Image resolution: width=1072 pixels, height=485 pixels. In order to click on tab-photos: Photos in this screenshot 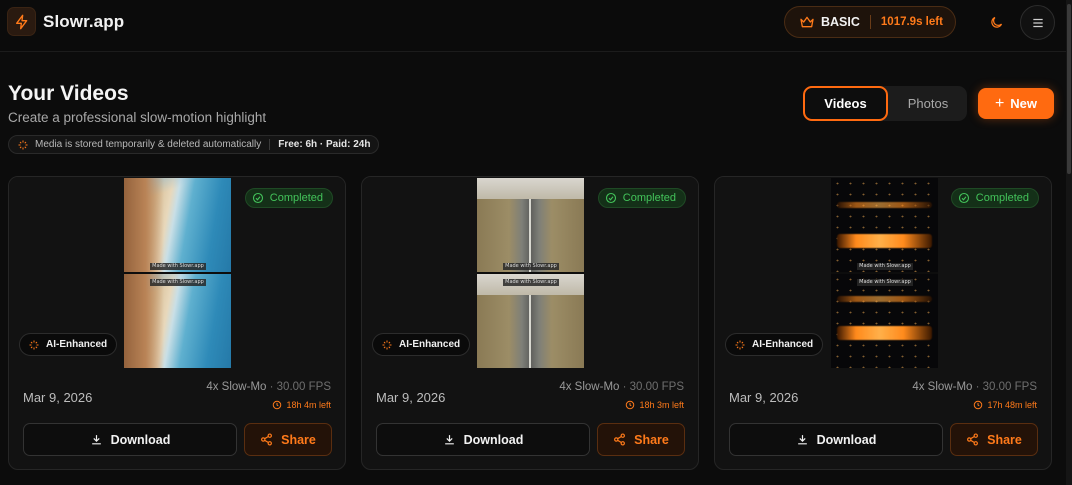, I will do `click(928, 103)`.